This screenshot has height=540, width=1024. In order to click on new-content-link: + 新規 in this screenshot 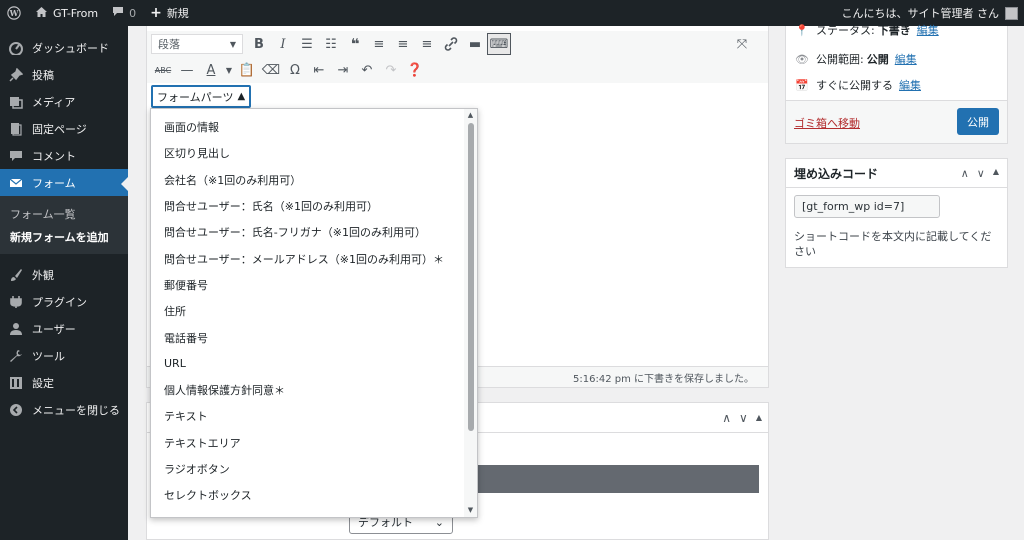, I will do `click(169, 13)`.